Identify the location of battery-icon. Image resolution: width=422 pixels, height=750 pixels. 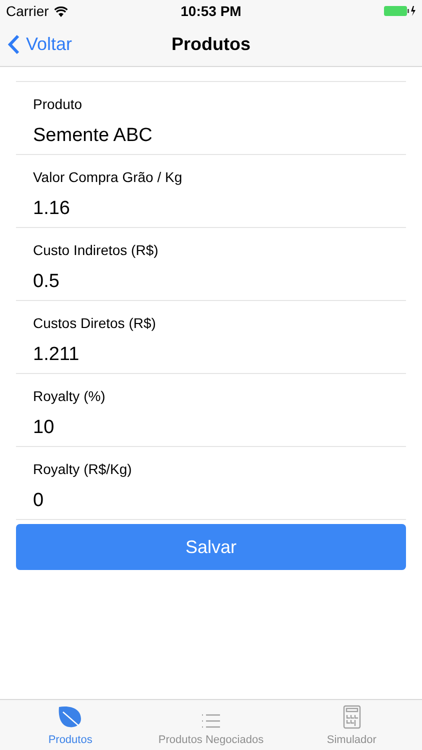
(400, 11).